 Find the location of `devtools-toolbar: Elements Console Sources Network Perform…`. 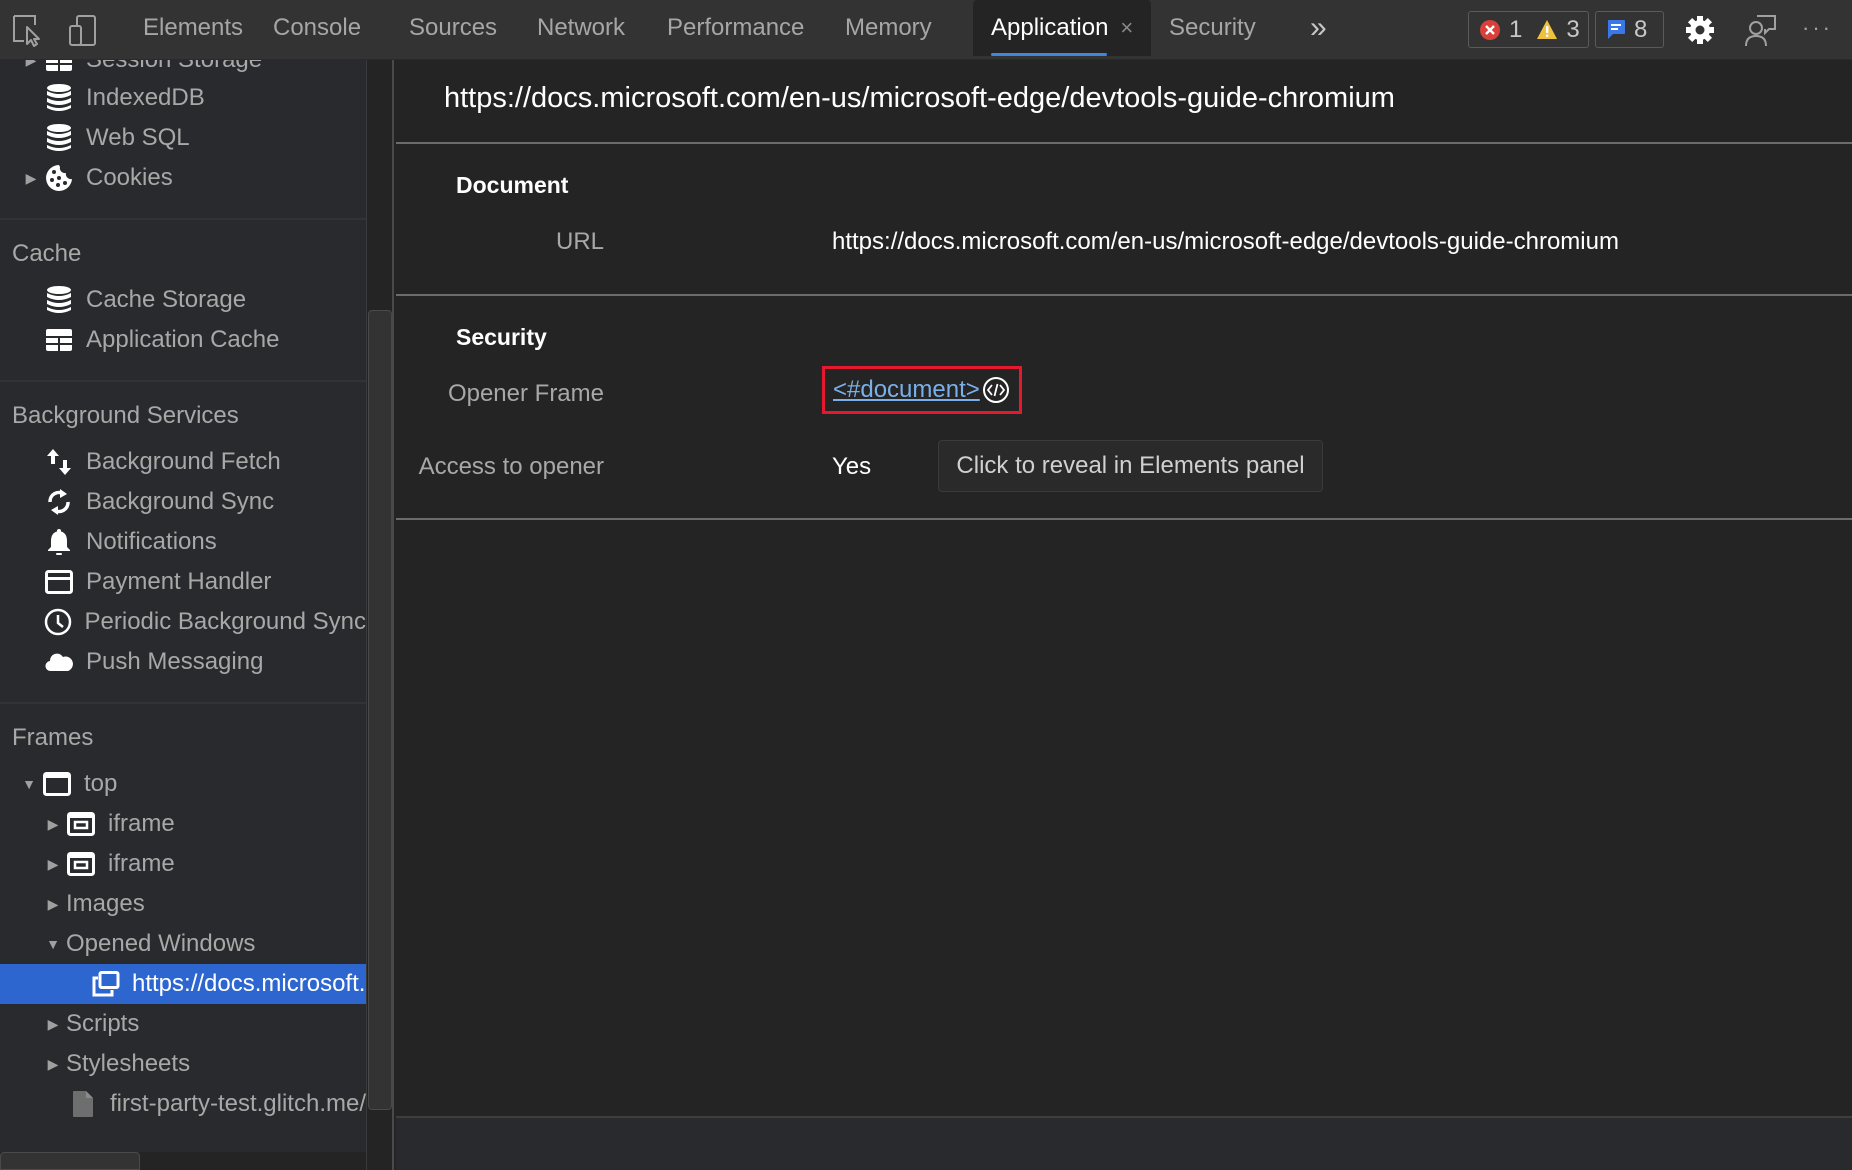

devtools-toolbar: Elements Console Sources Network Perform… is located at coordinates (926, 30).